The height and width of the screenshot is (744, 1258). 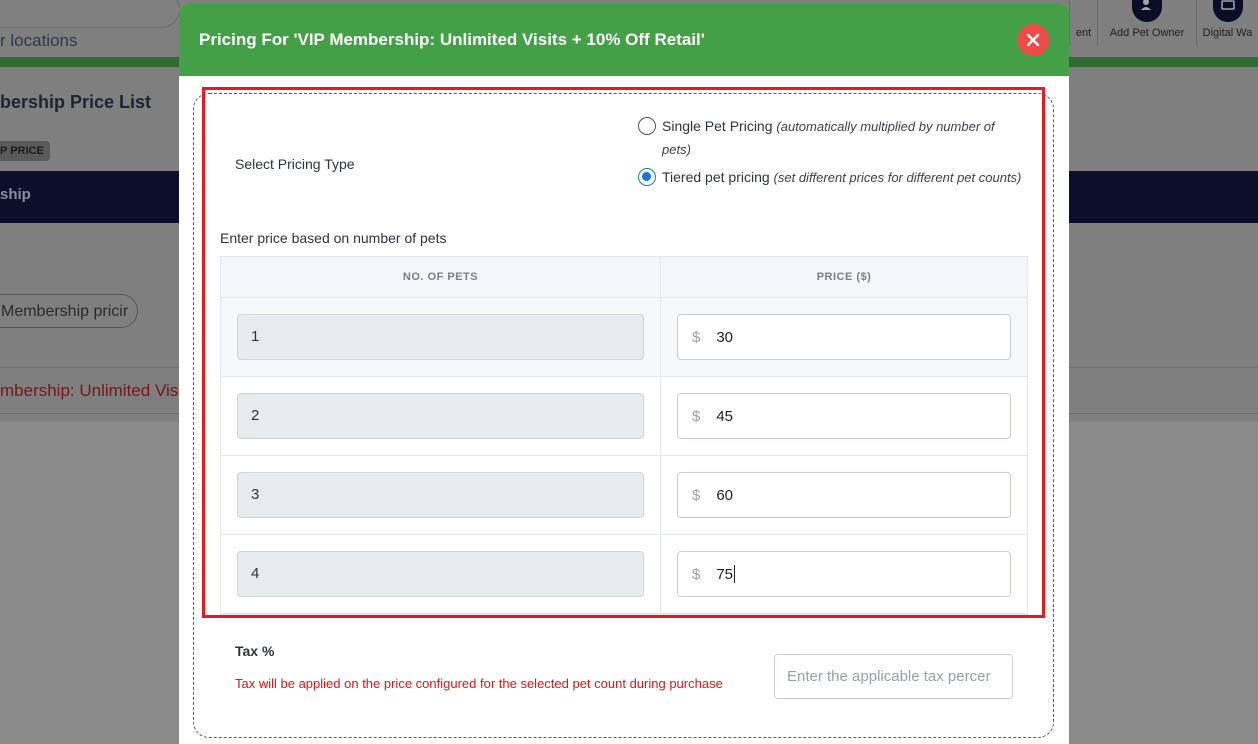 I want to click on option-label: Single Pet Pricing, so click(x=717, y=126).